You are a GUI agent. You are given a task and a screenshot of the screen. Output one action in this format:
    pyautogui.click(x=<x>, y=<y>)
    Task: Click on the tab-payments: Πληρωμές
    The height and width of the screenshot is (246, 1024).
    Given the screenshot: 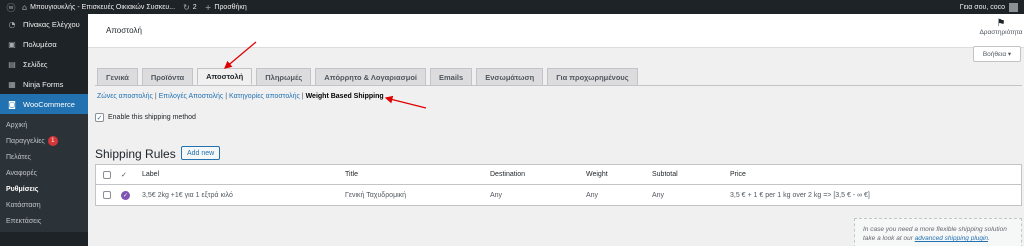 What is the action you would take?
    pyautogui.click(x=284, y=76)
    